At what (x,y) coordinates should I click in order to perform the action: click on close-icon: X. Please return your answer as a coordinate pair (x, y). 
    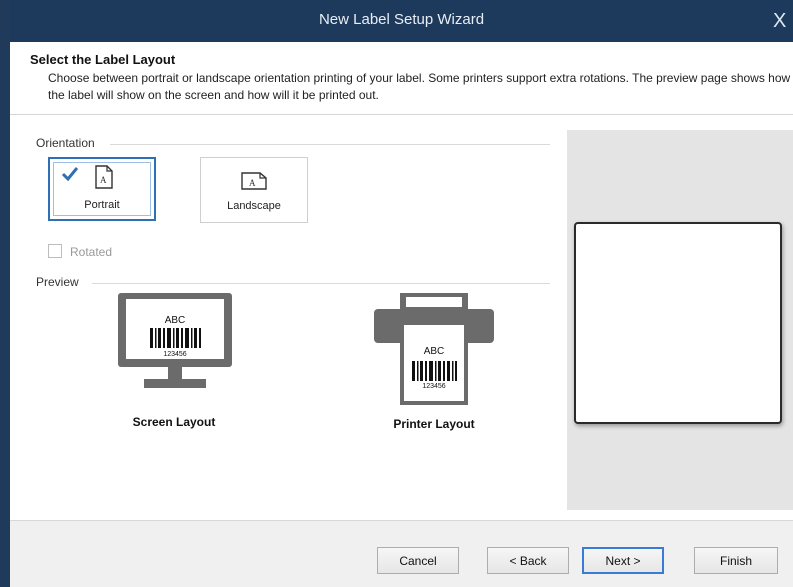
    Looking at the image, I should click on (783, 21).